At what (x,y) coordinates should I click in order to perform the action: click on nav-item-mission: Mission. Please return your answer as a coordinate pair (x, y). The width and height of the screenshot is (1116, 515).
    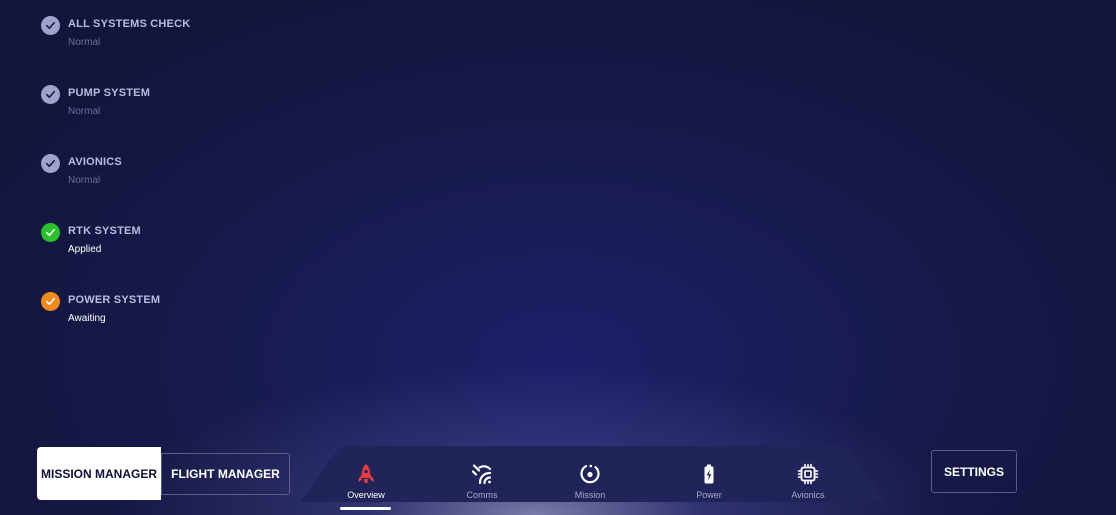
    Looking at the image, I should click on (590, 474).